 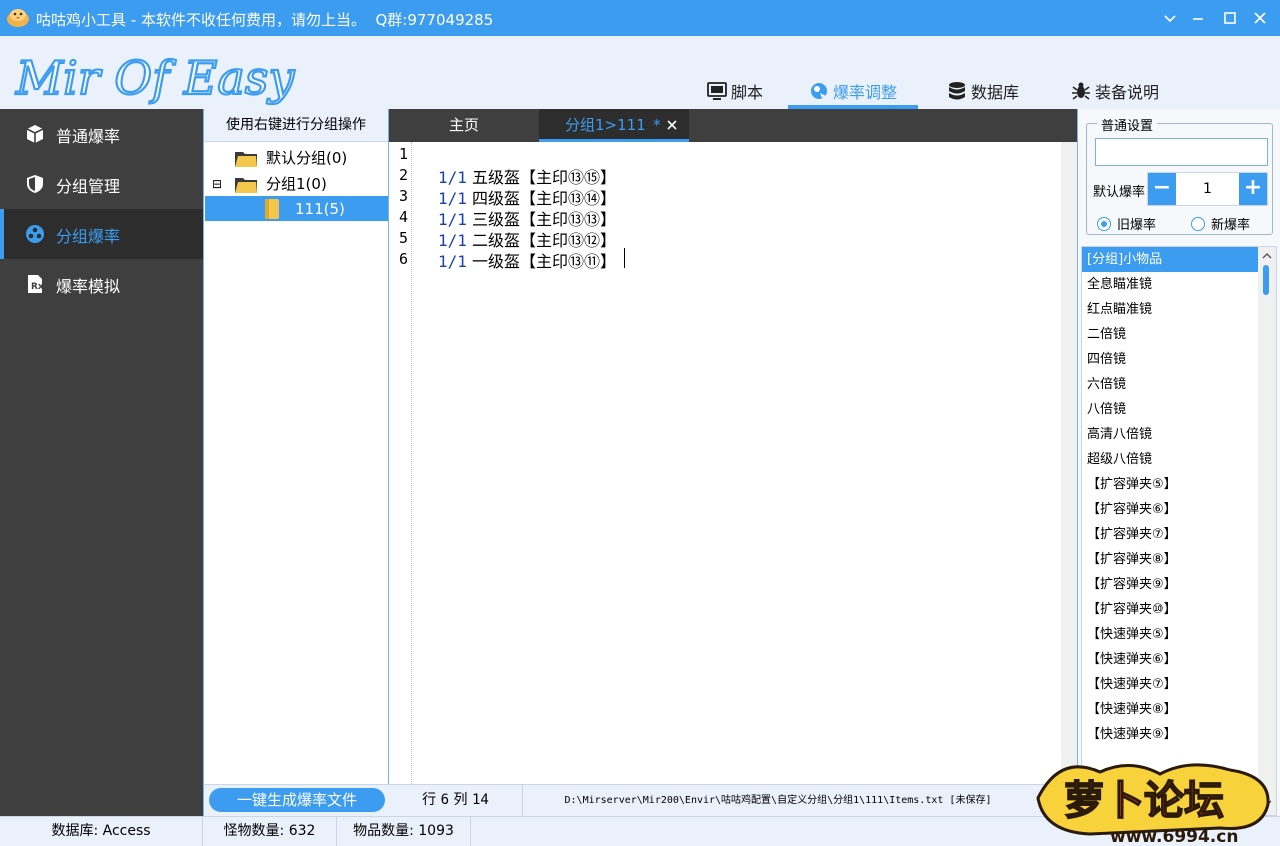 I want to click on tree-header: 使用右键进行分组操作, so click(x=296, y=125).